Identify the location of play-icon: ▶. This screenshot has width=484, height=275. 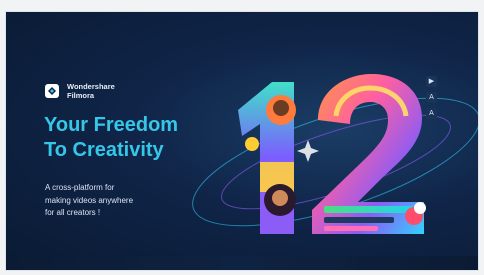
(431, 81).